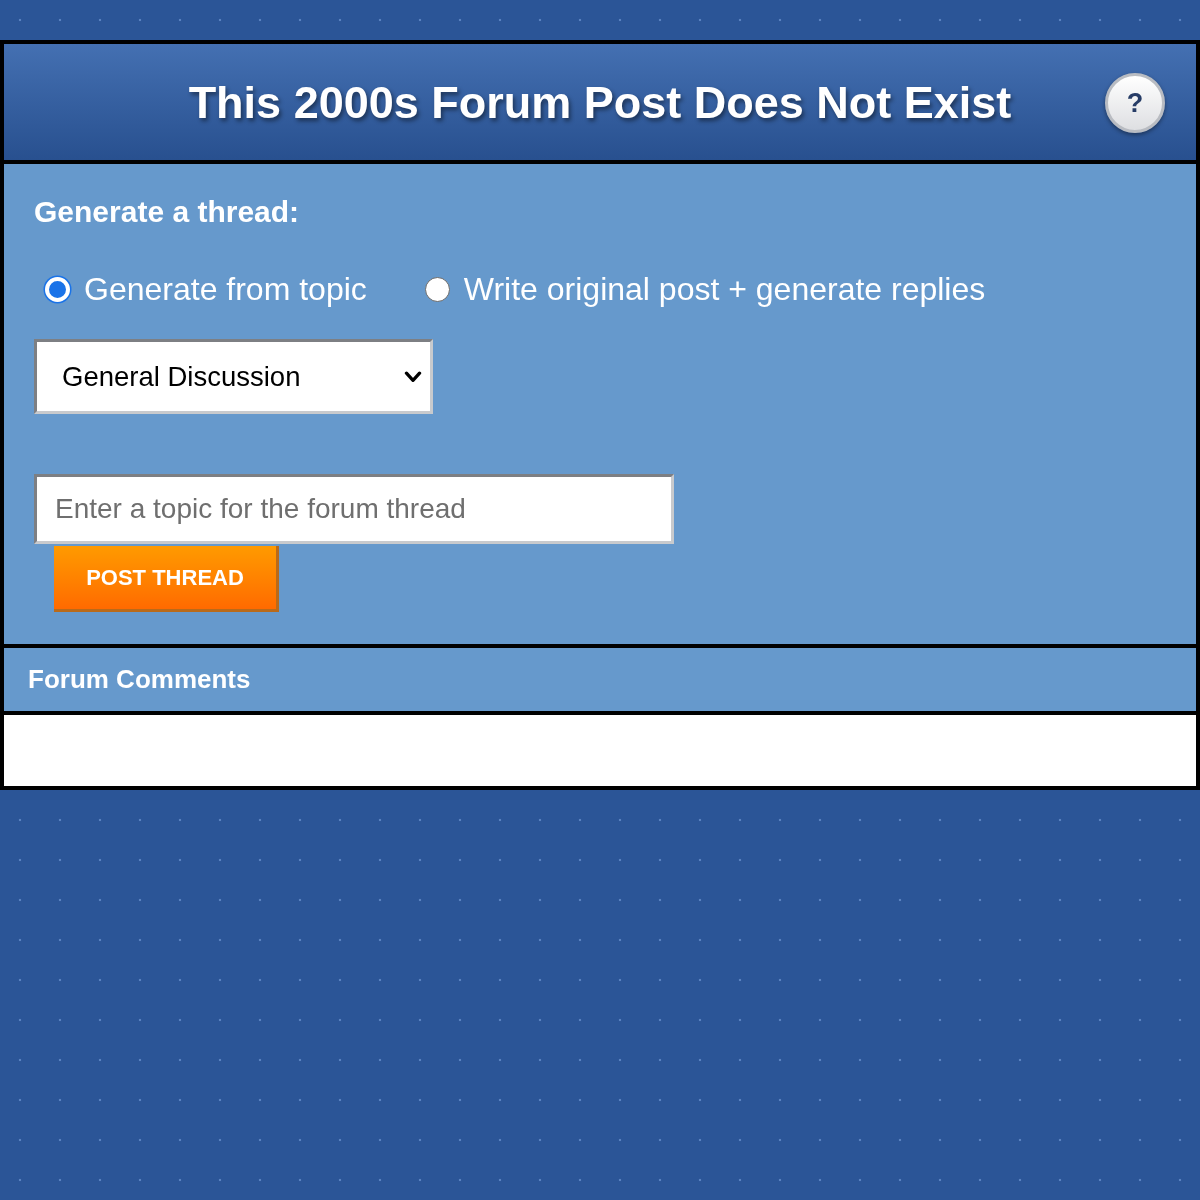 The image size is (1200, 1200). What do you see at coordinates (724, 289) in the screenshot?
I see `radio-label: Write original post + generate replies` at bounding box center [724, 289].